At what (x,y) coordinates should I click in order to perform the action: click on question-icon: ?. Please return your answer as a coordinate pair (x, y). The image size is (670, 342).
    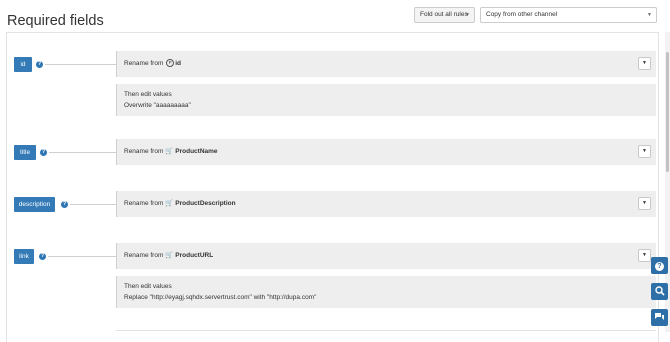
    Looking at the image, I should click on (659, 266).